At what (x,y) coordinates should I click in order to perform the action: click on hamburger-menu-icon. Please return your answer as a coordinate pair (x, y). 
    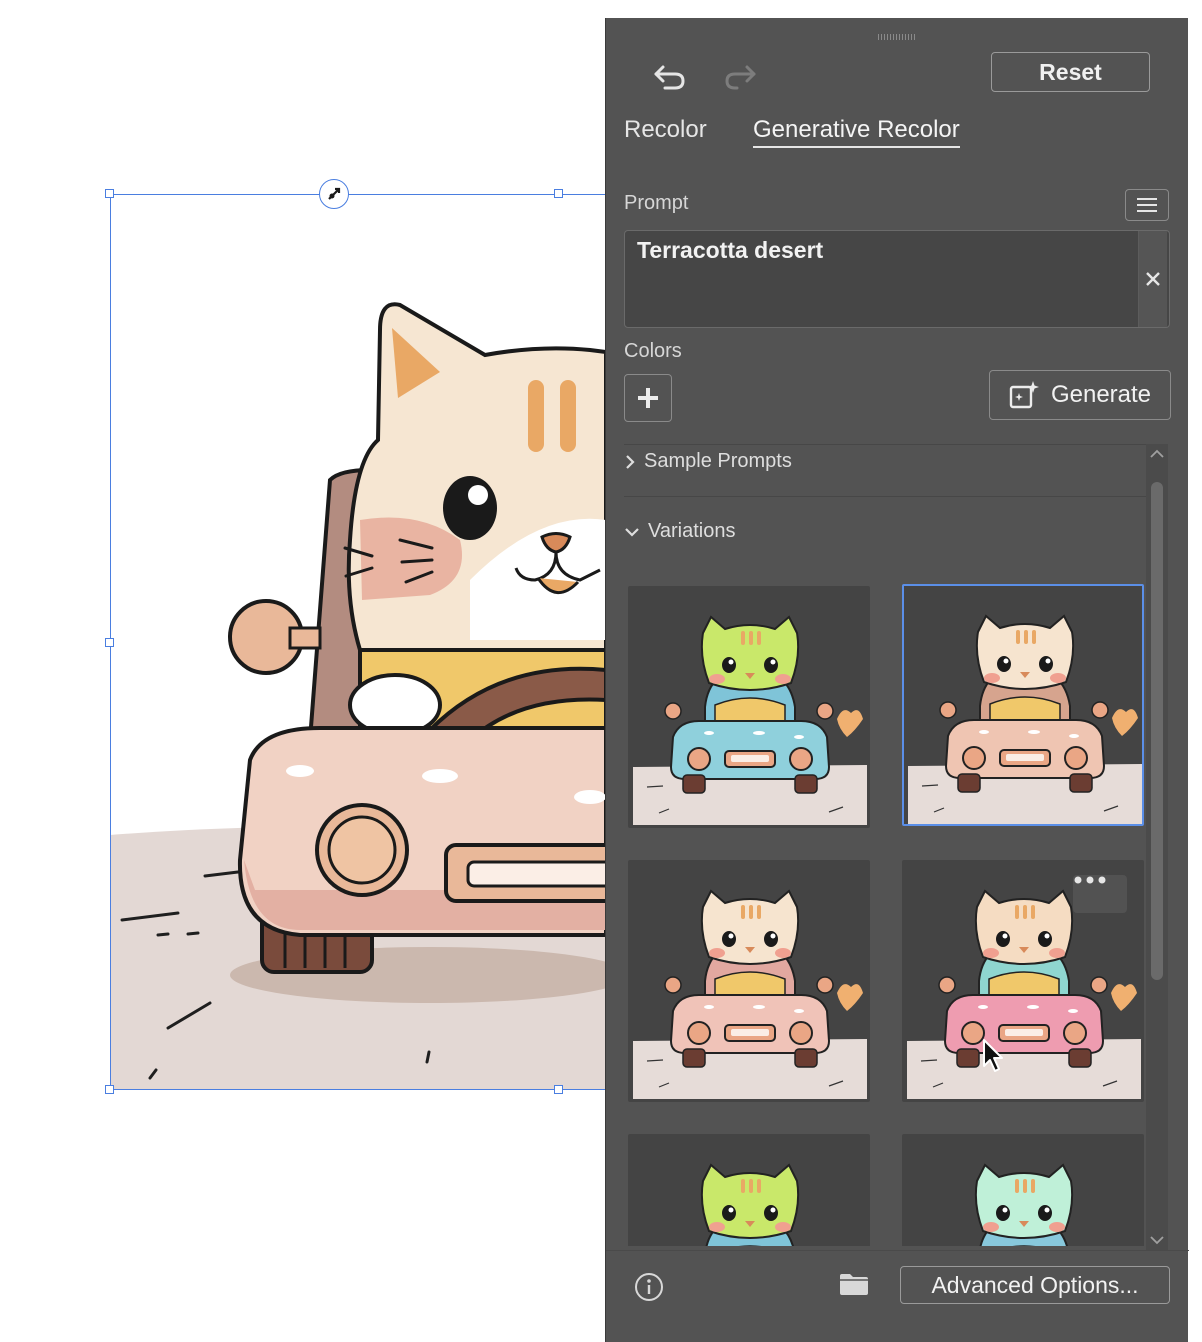
    Looking at the image, I should click on (1147, 205).